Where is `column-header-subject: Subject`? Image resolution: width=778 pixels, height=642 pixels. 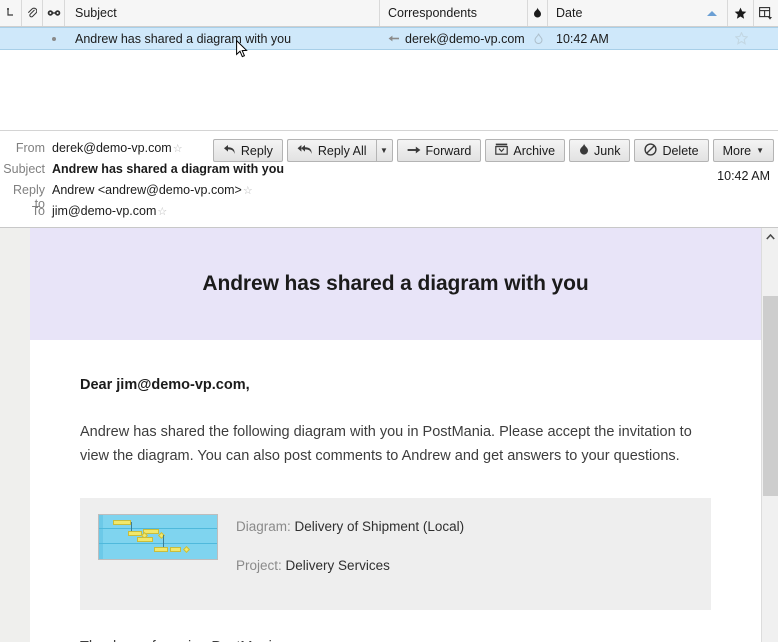 column-header-subject: Subject is located at coordinates (222, 13).